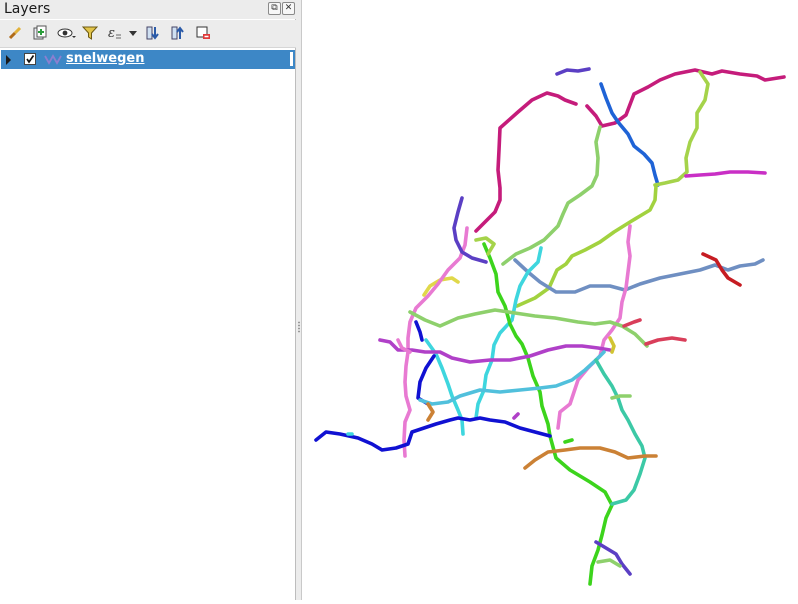 The height and width of the screenshot is (604, 798). What do you see at coordinates (30, 59) in the screenshot?
I see `layer-visibility-checkbox` at bounding box center [30, 59].